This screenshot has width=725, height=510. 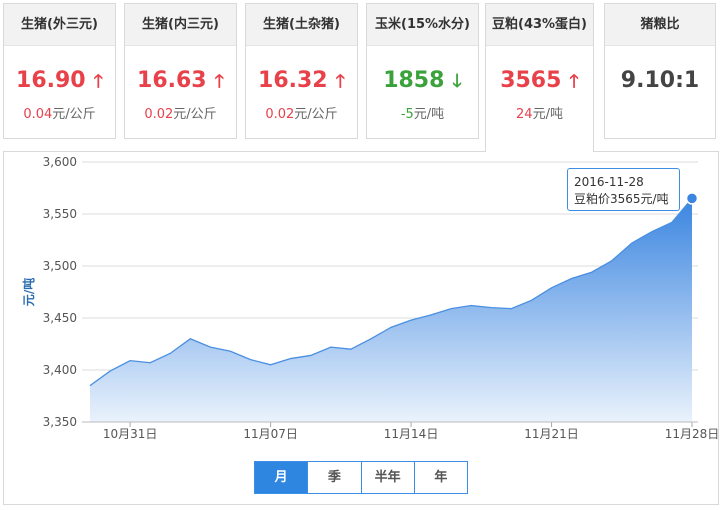 I want to click on y-tick-label: 3,600, so click(x=60, y=162).